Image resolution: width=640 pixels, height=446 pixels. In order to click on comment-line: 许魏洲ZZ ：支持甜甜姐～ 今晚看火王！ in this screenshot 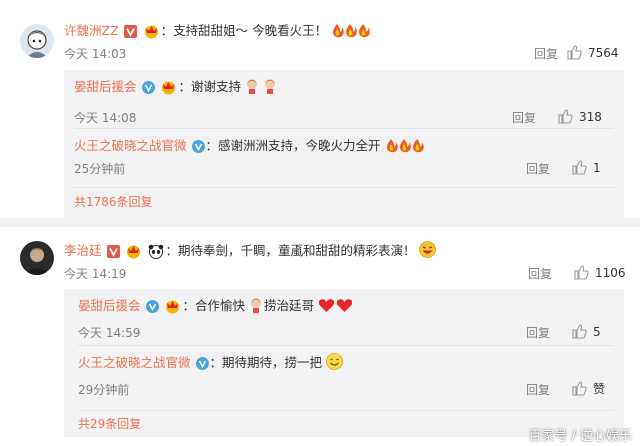, I will do `click(217, 32)`.